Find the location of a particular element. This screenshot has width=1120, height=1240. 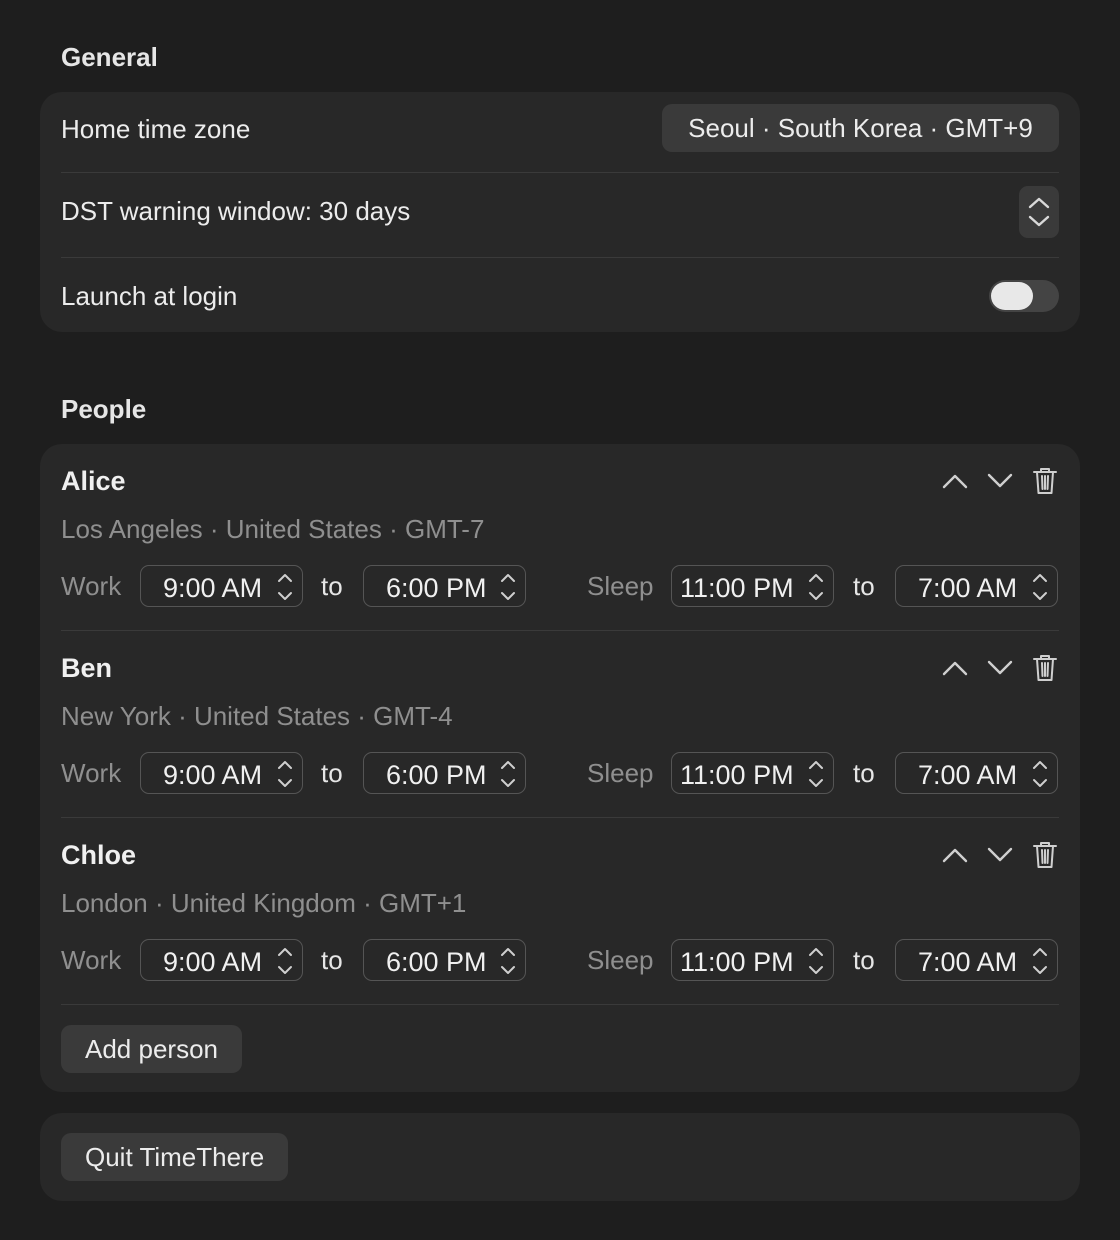

dst-warning-stepper is located at coordinates (1039, 212).